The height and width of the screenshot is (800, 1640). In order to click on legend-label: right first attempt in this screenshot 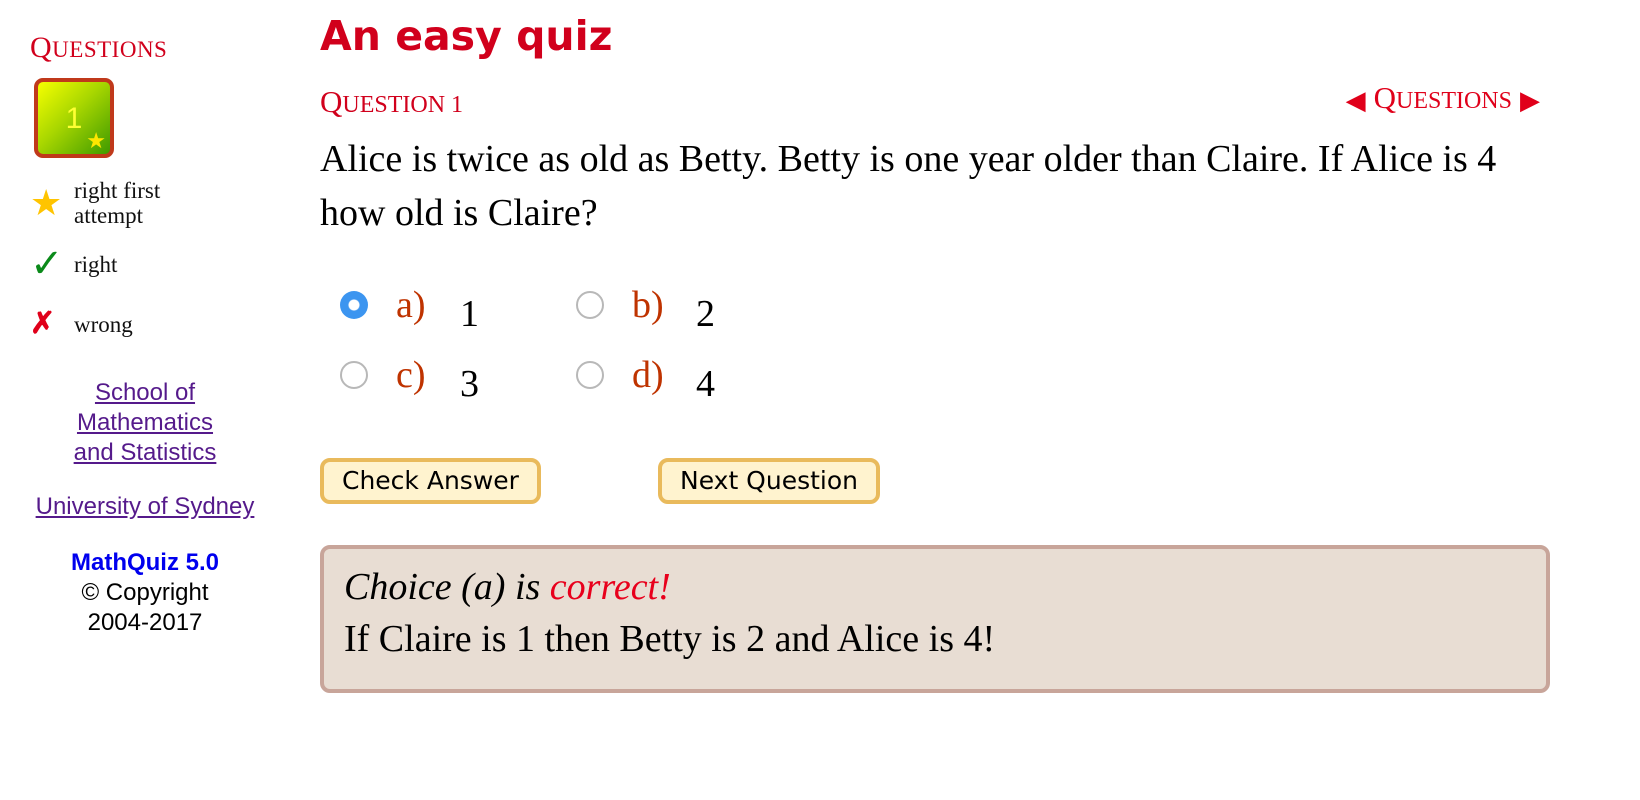, I will do `click(117, 203)`.